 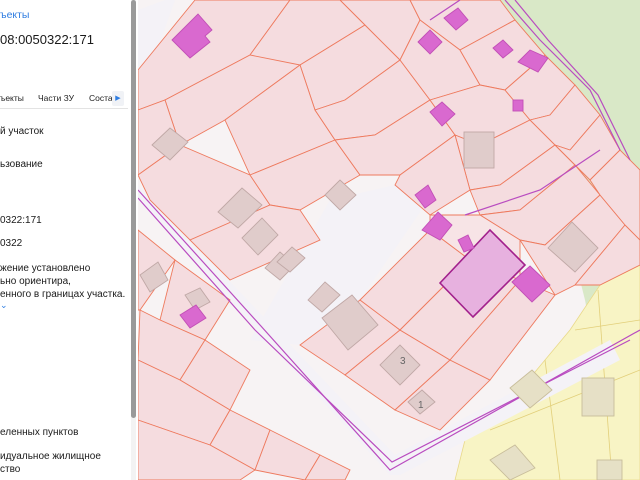 What do you see at coordinates (14, 15) in the screenshot?
I see `objects-link: ъекты` at bounding box center [14, 15].